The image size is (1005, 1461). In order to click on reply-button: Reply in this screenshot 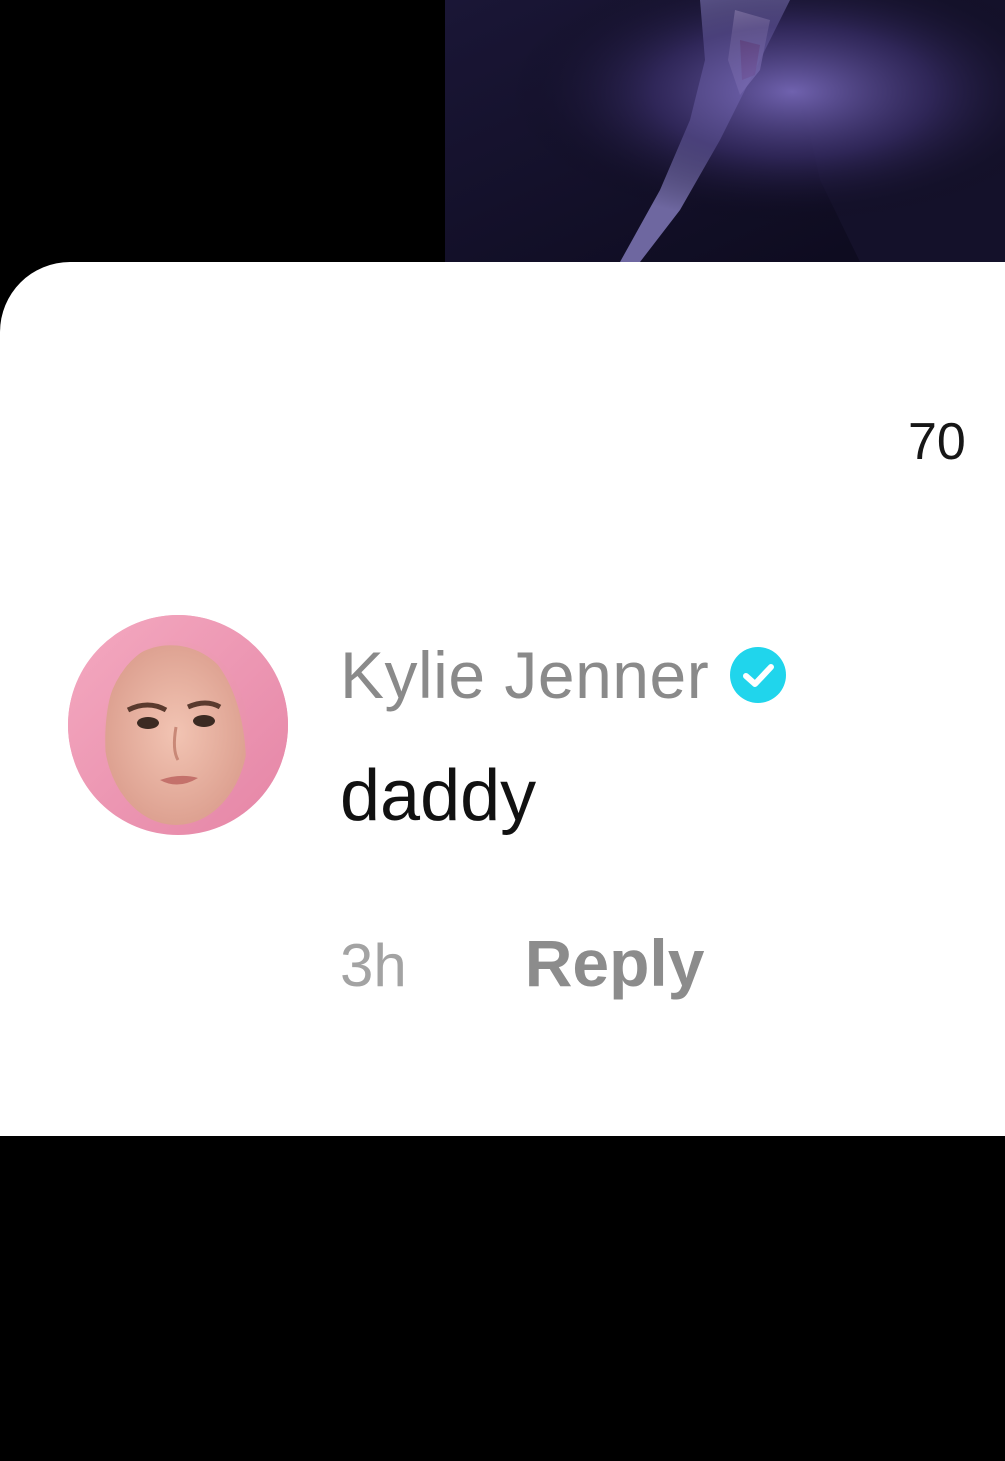, I will do `click(615, 963)`.